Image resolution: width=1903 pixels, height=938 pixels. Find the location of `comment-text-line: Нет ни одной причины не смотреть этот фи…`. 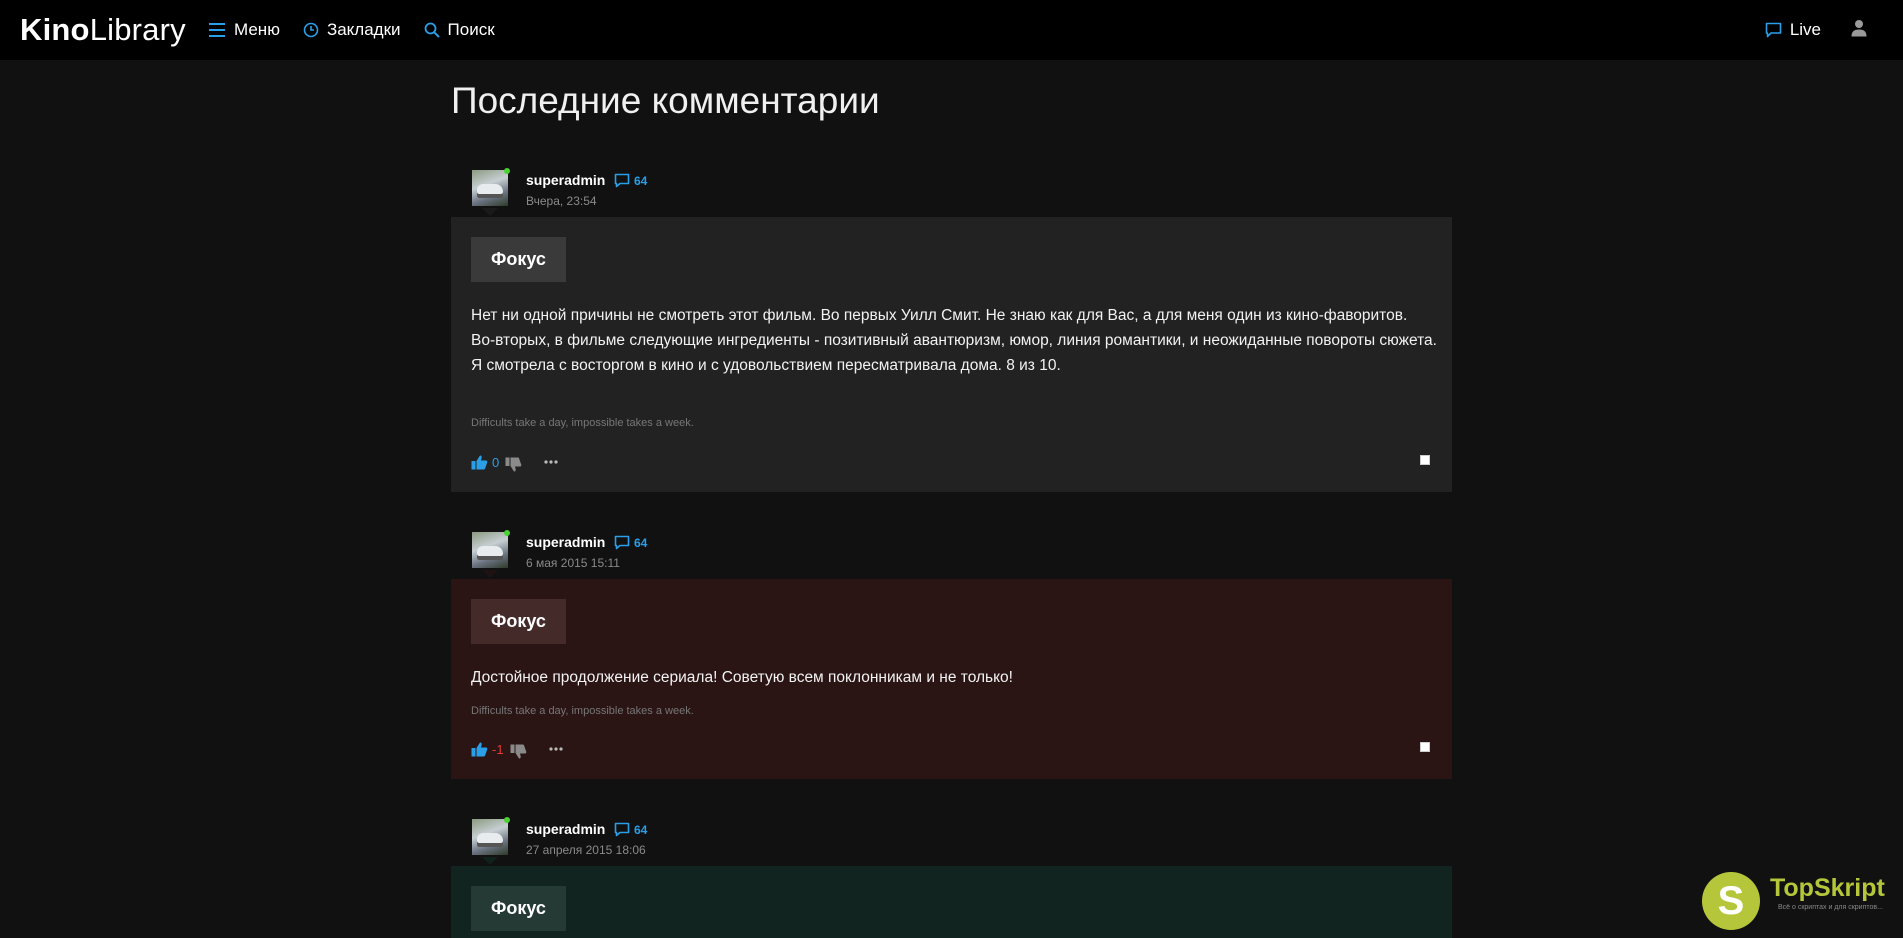

comment-text-line: Нет ни одной причины не смотреть этот фи… is located at coordinates (939, 315).